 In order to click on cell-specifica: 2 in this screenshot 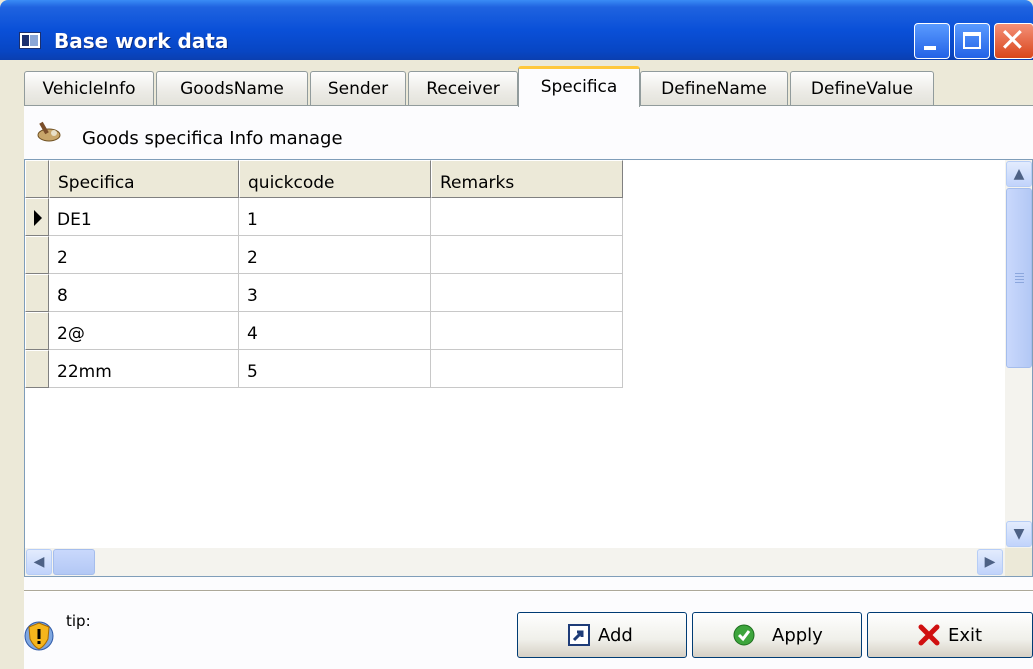, I will do `click(144, 255)`.